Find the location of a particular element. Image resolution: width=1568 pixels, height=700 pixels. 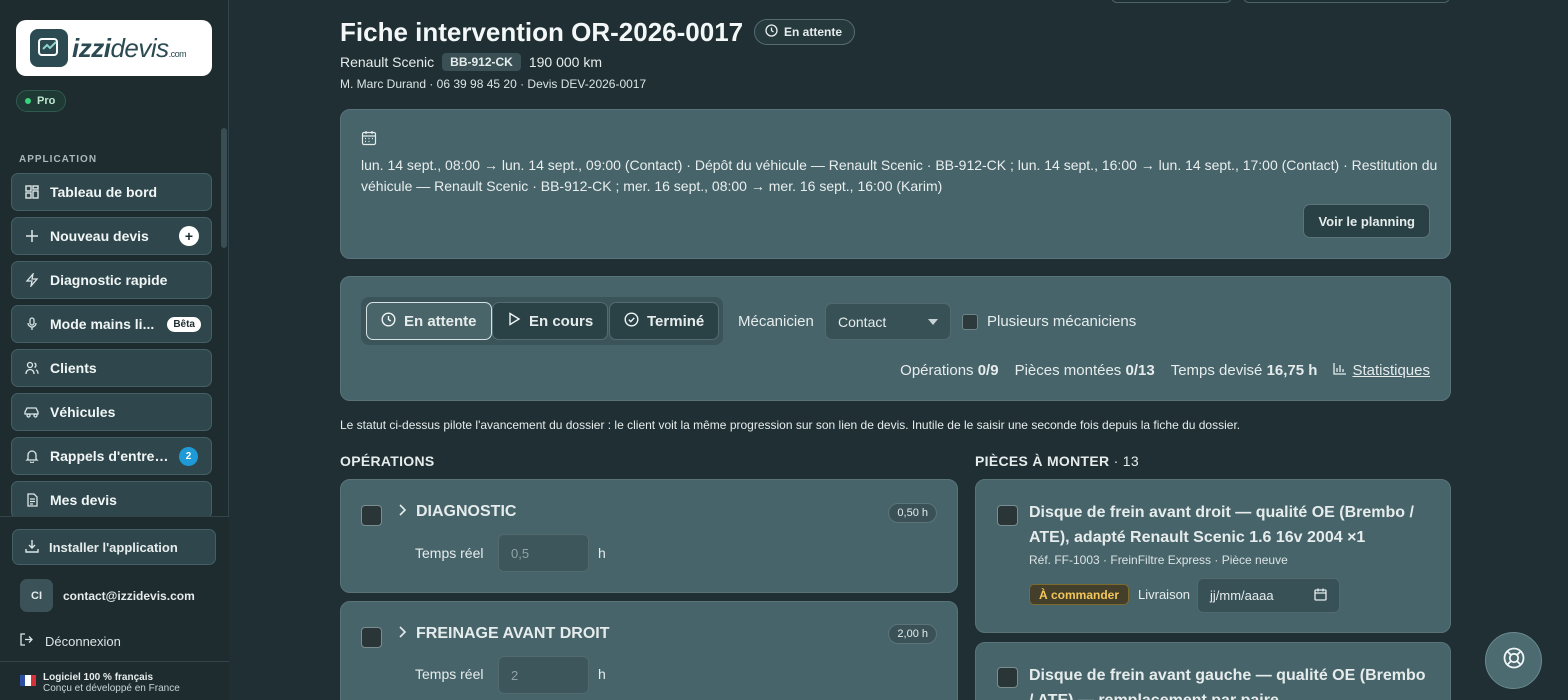

install-app-button: Installer l'application is located at coordinates (114, 547).